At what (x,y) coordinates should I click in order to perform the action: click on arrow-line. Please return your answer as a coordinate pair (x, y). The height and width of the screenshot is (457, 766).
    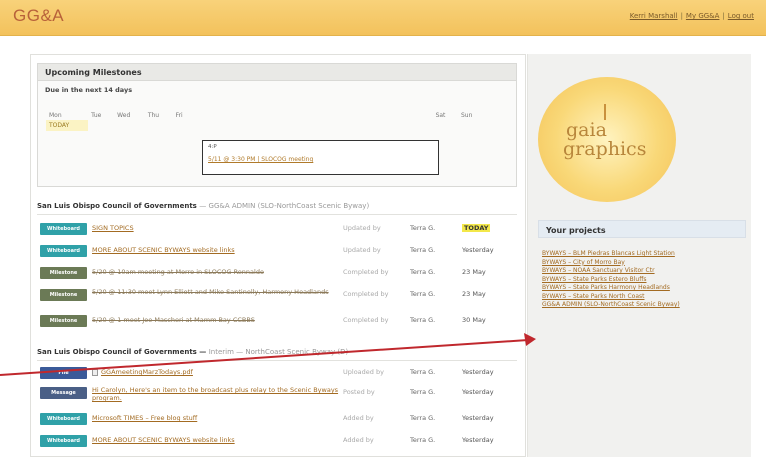
    Looking at the image, I should click on (264, 357).